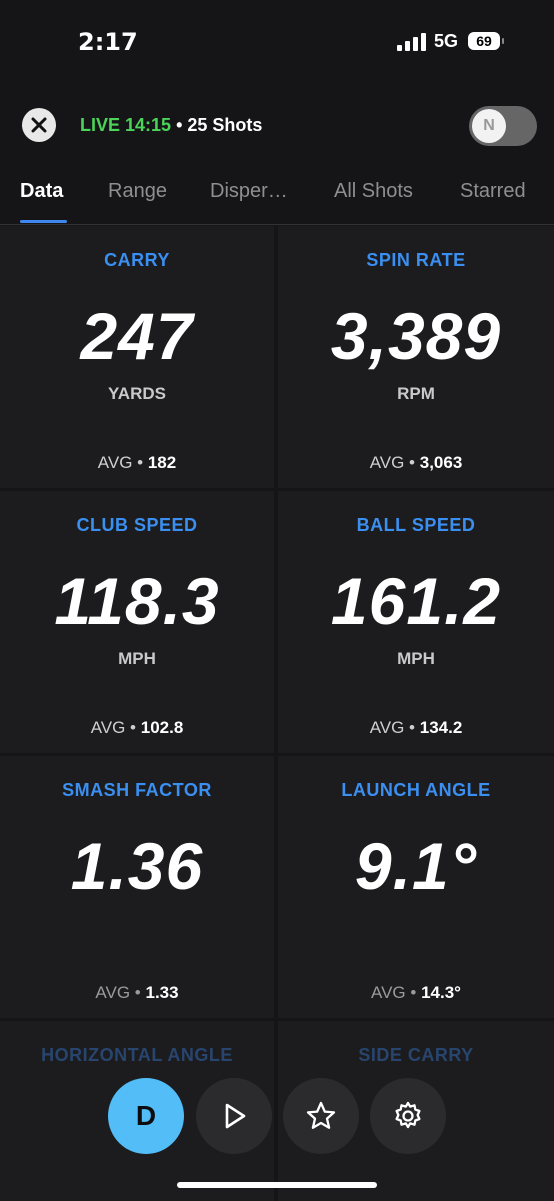  I want to click on avg-value: 134.2, so click(441, 727).